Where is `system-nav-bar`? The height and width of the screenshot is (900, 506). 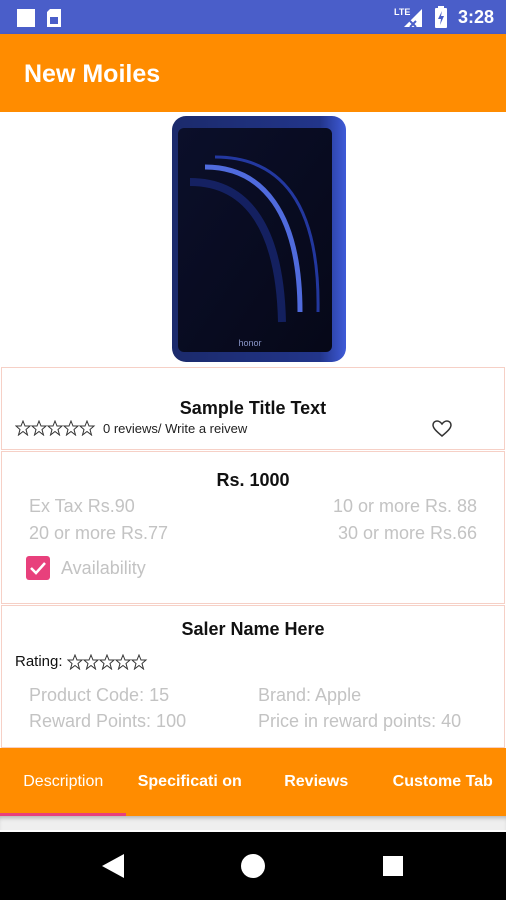
system-nav-bar is located at coordinates (253, 866).